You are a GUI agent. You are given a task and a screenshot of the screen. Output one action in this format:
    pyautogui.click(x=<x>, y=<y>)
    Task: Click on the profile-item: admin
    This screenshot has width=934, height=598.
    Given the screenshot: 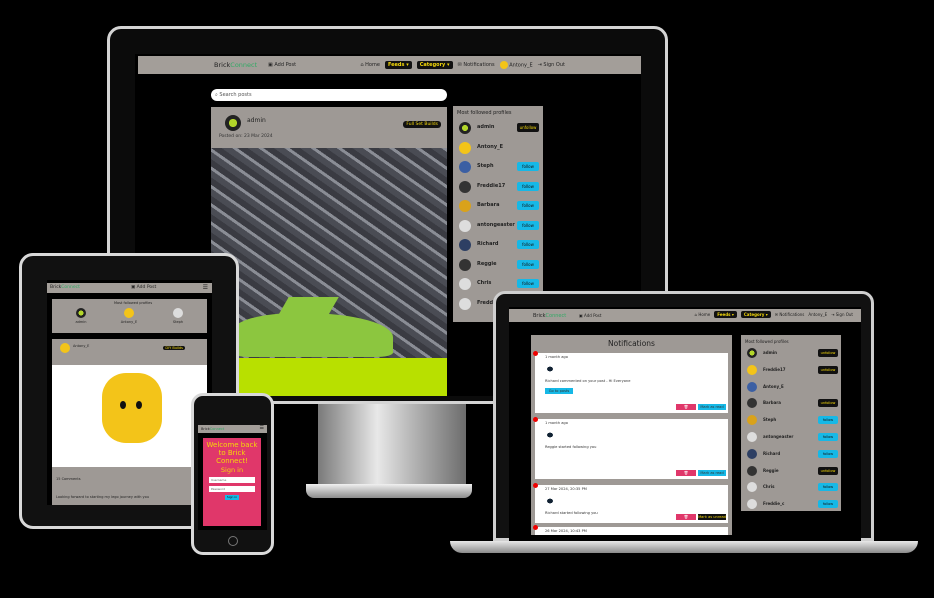 What is the action you would take?
    pyautogui.click(x=81, y=316)
    